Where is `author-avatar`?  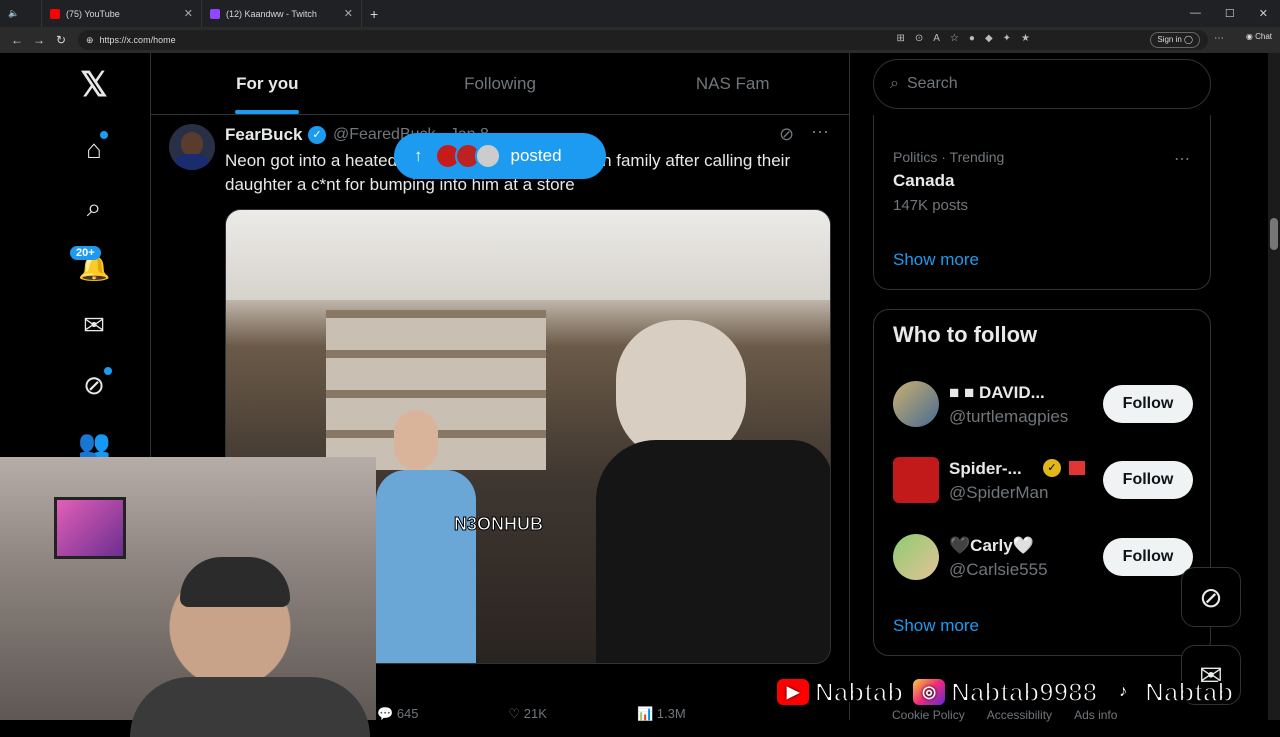 author-avatar is located at coordinates (192, 147).